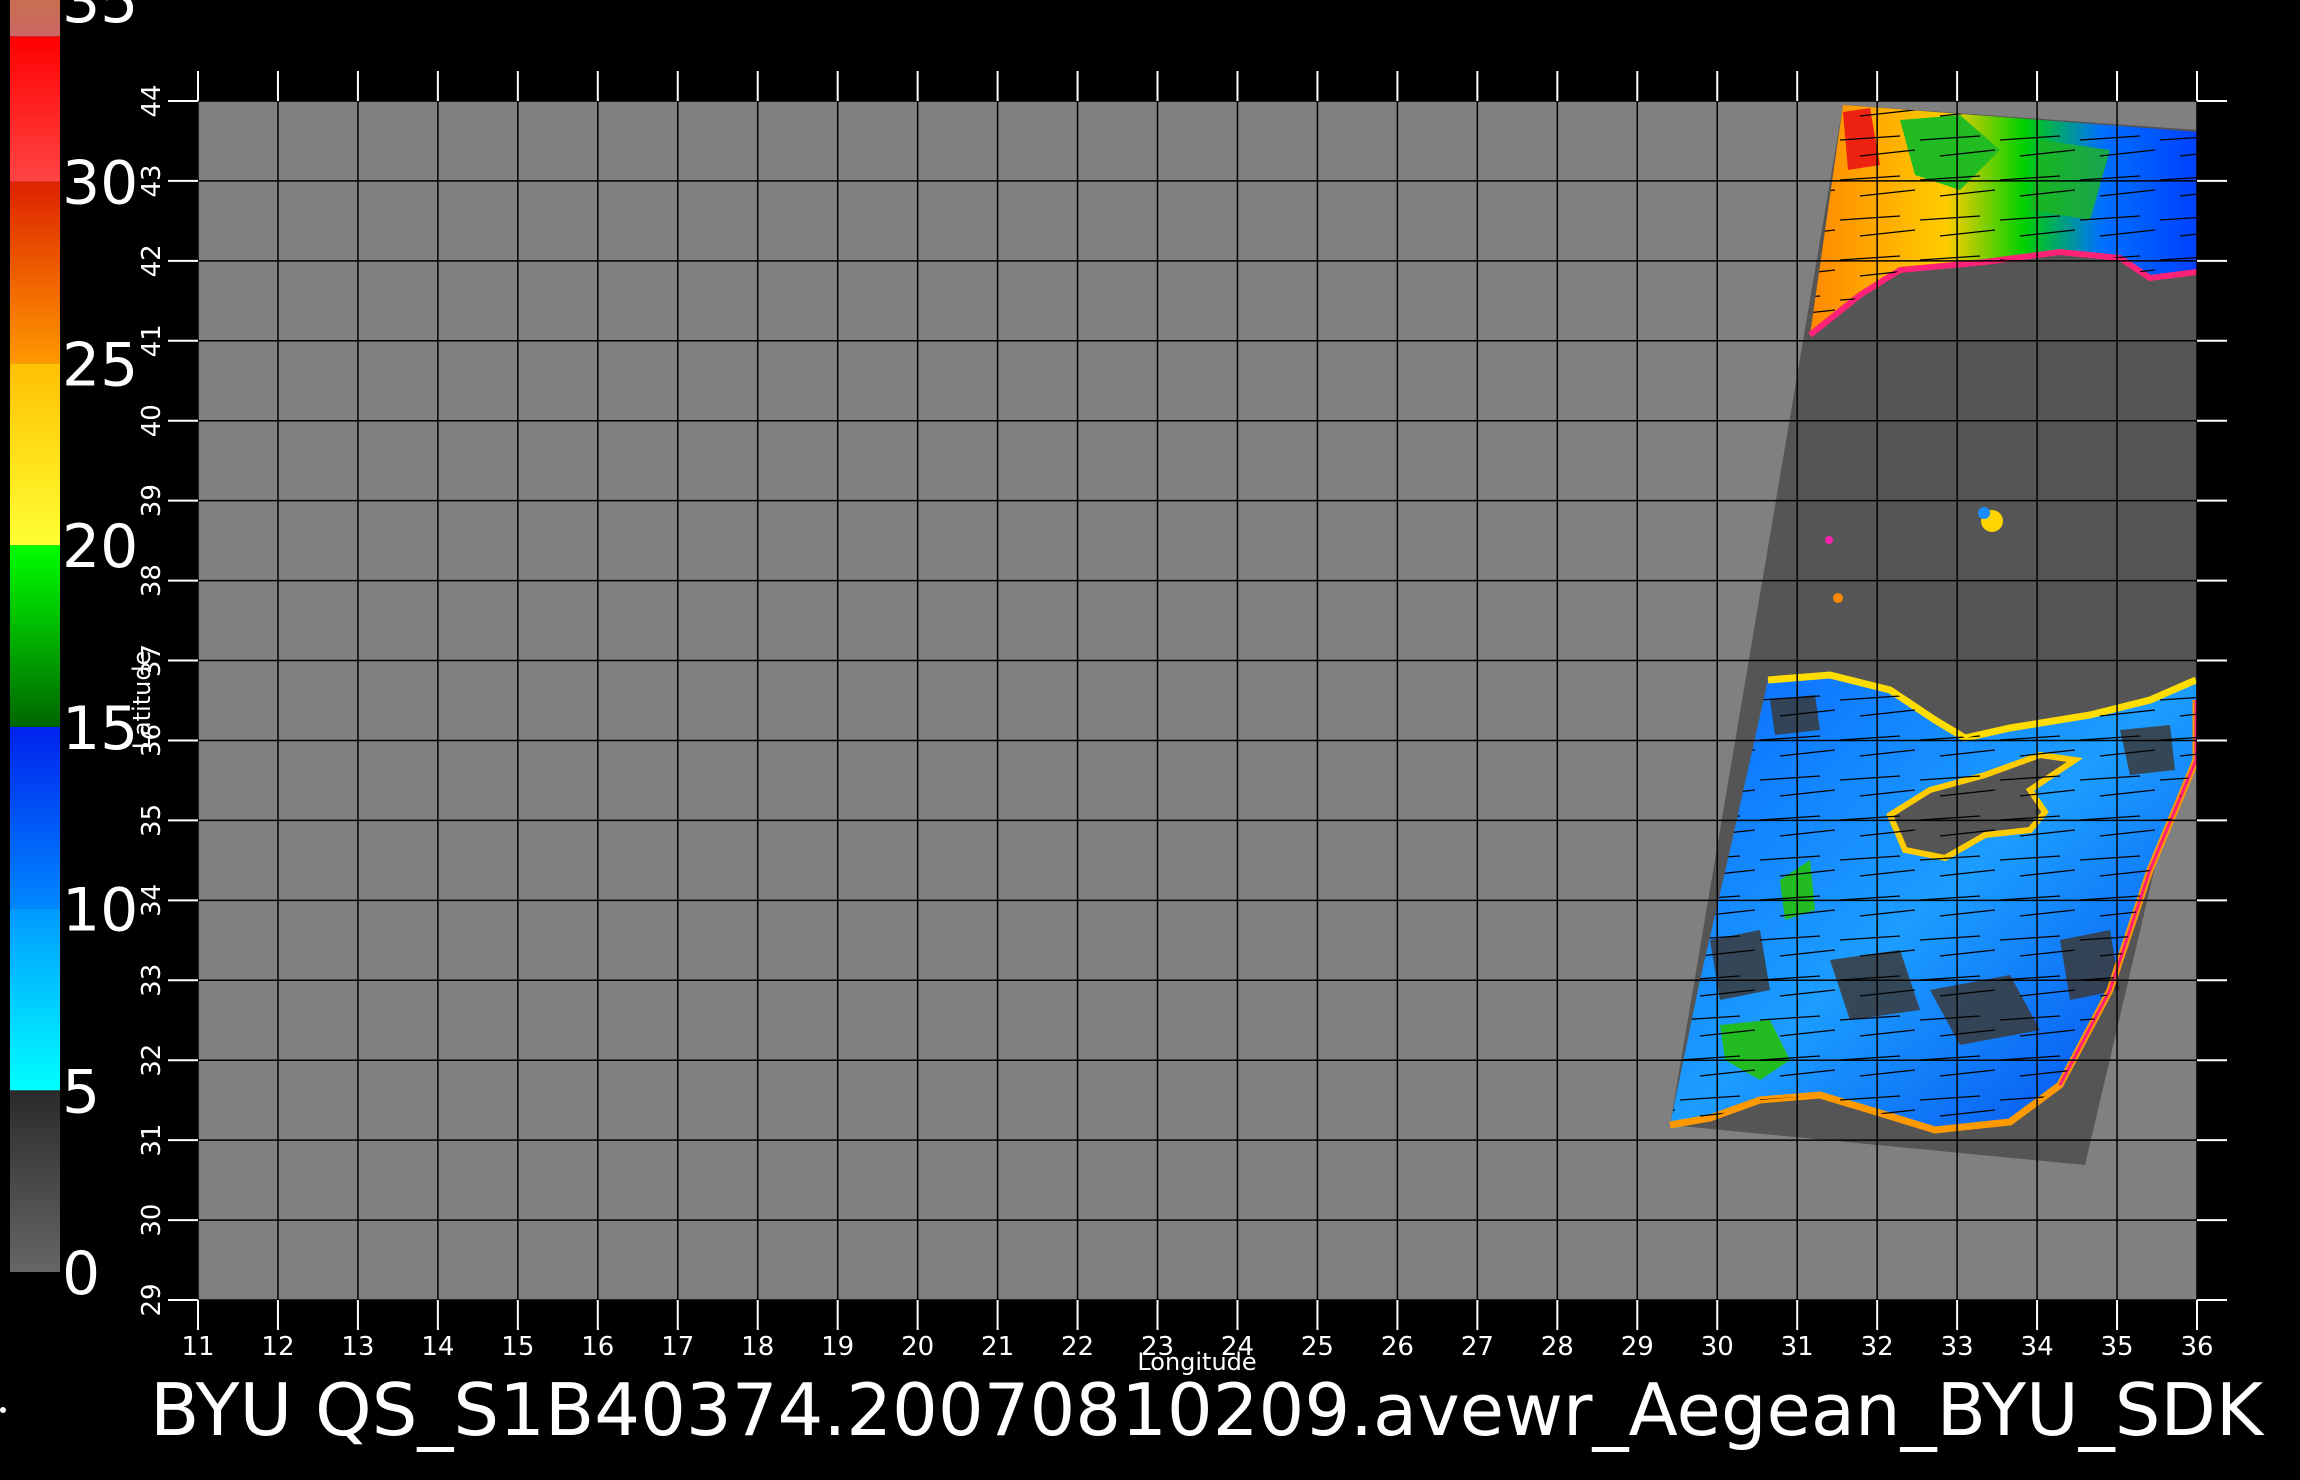 The height and width of the screenshot is (1480, 2300). I want to click on colorbar-label: 30, so click(100, 184).